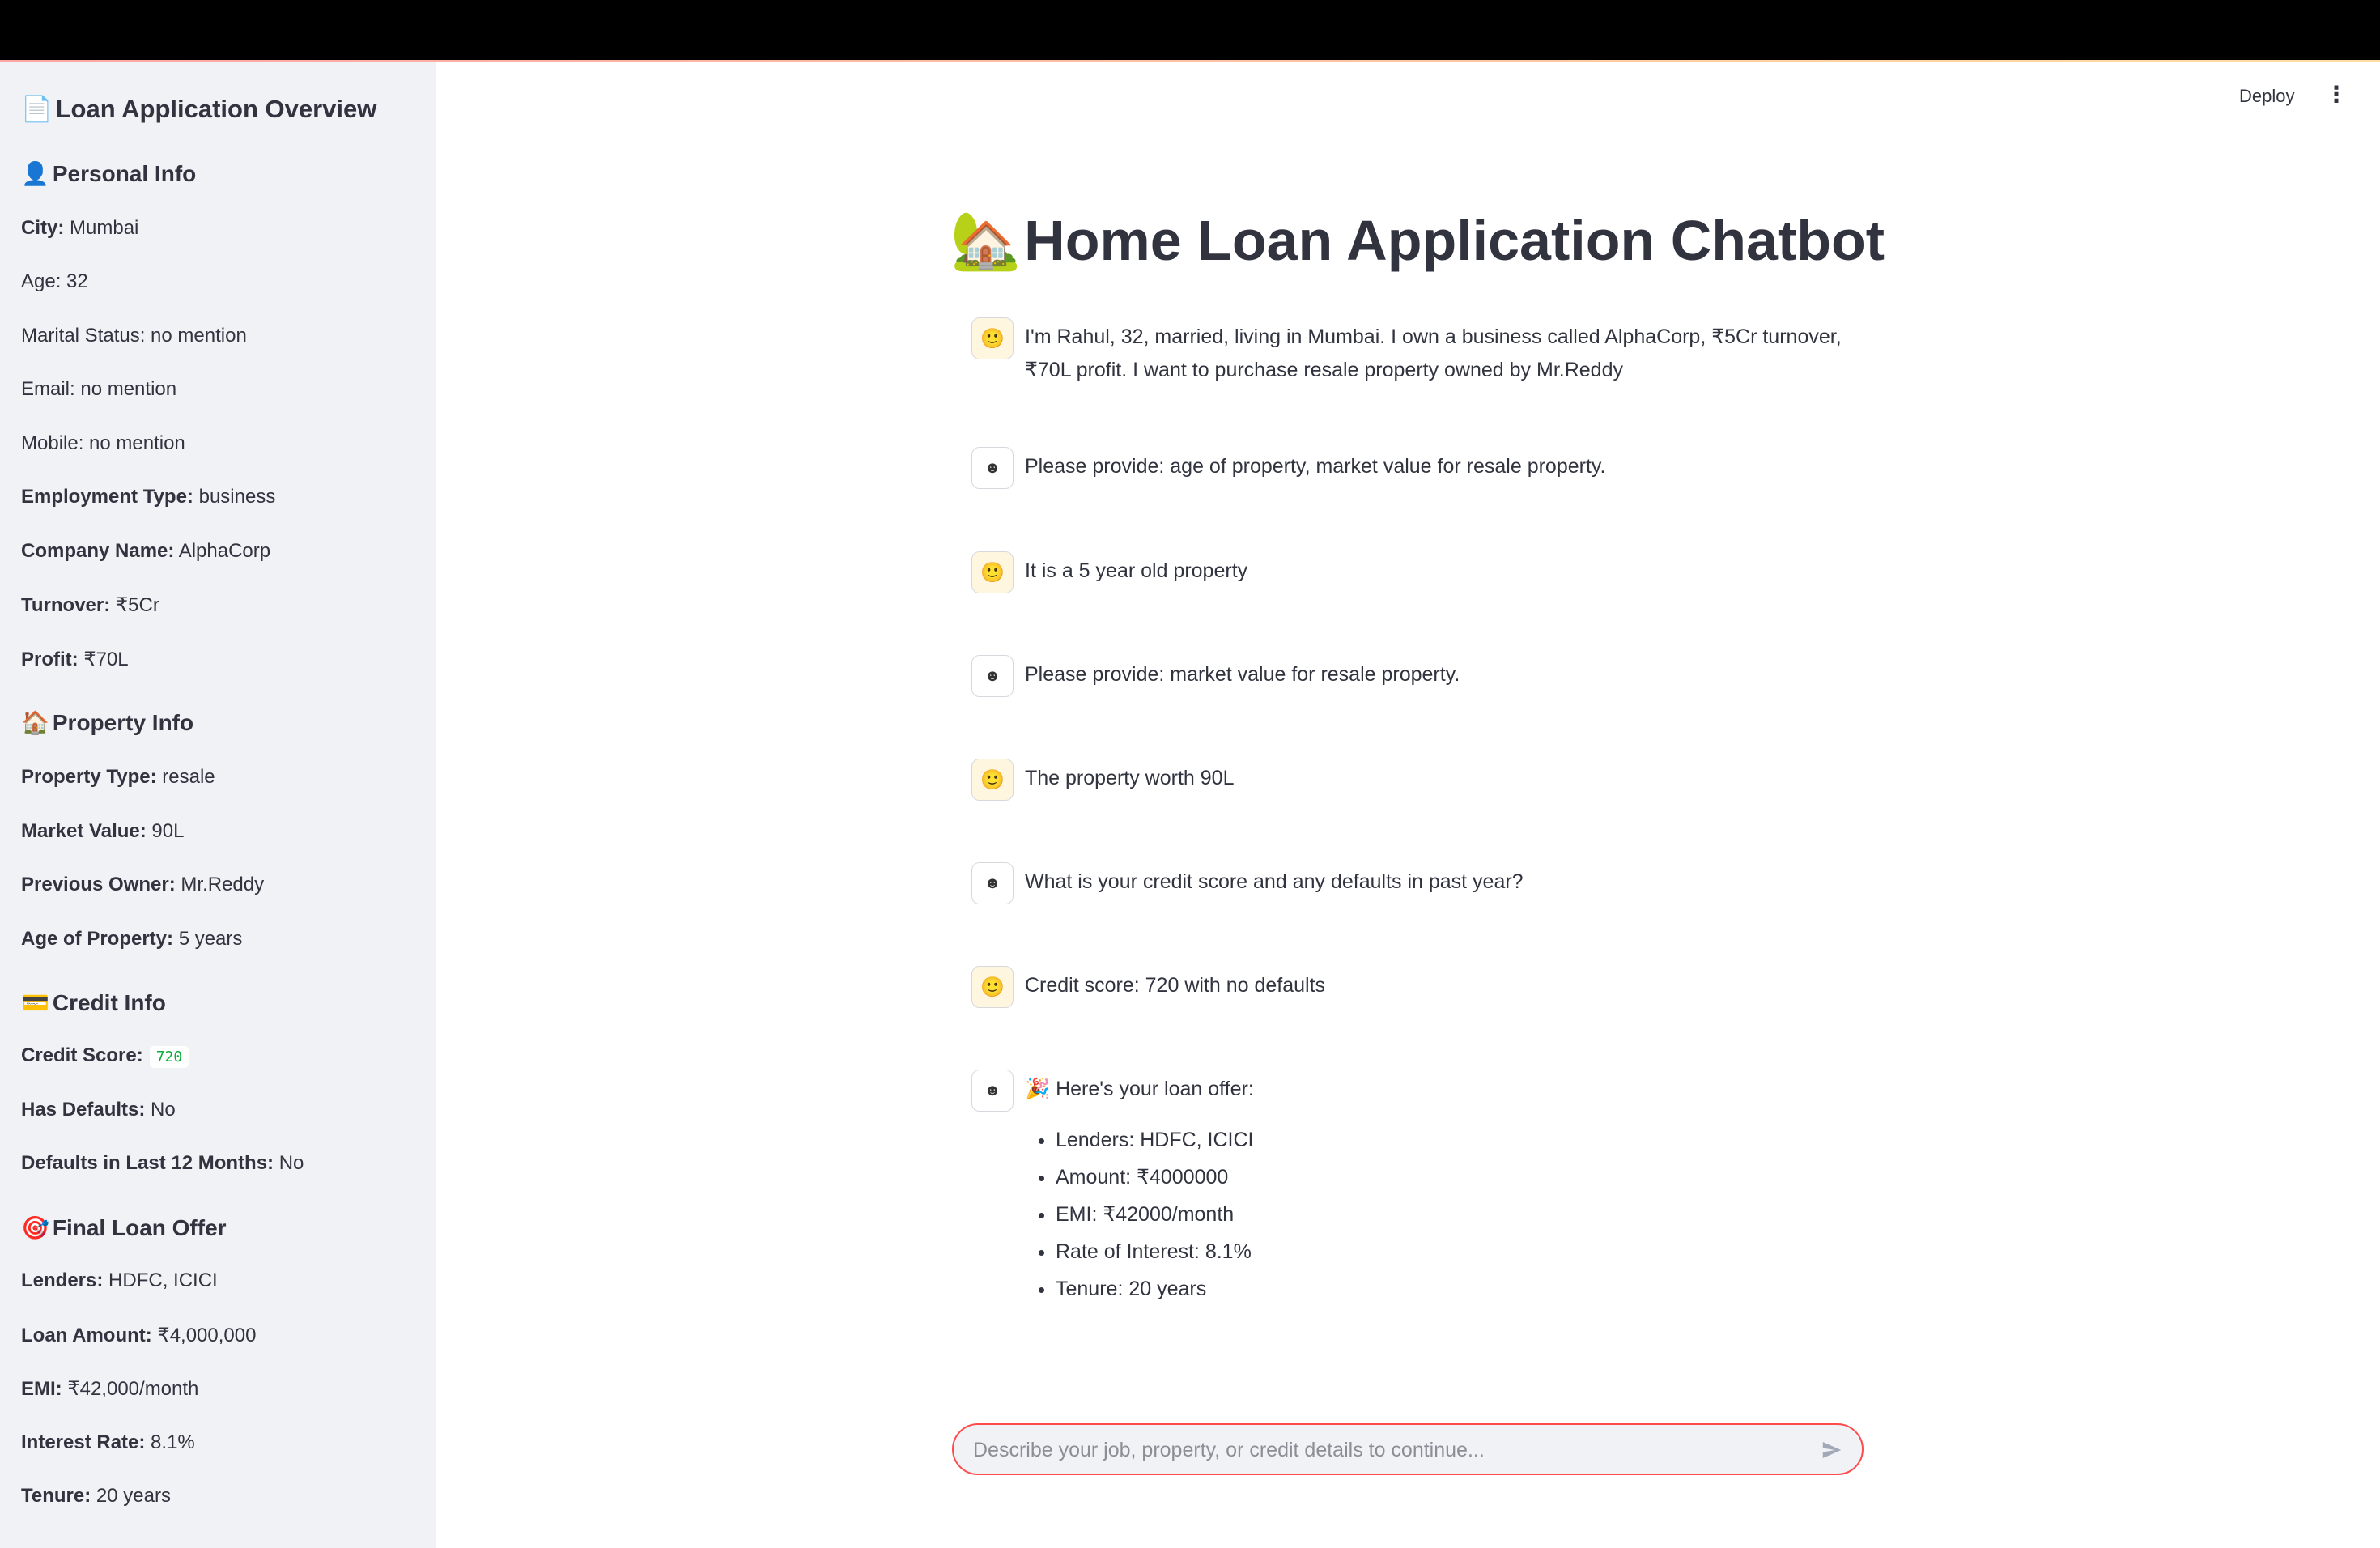  I want to click on app-top-bar, so click(1190, 30).